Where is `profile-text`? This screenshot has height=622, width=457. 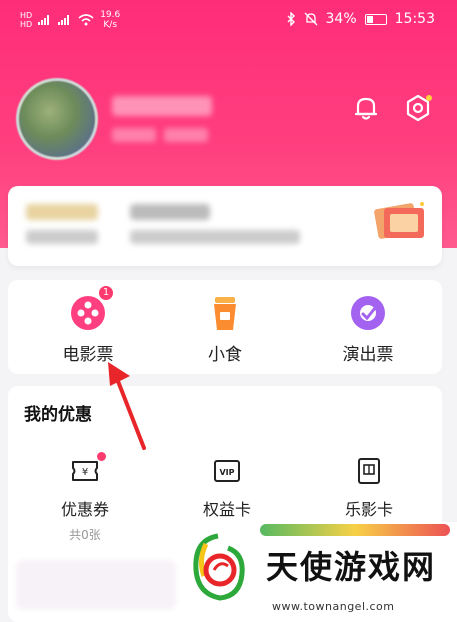 profile-text is located at coordinates (162, 119).